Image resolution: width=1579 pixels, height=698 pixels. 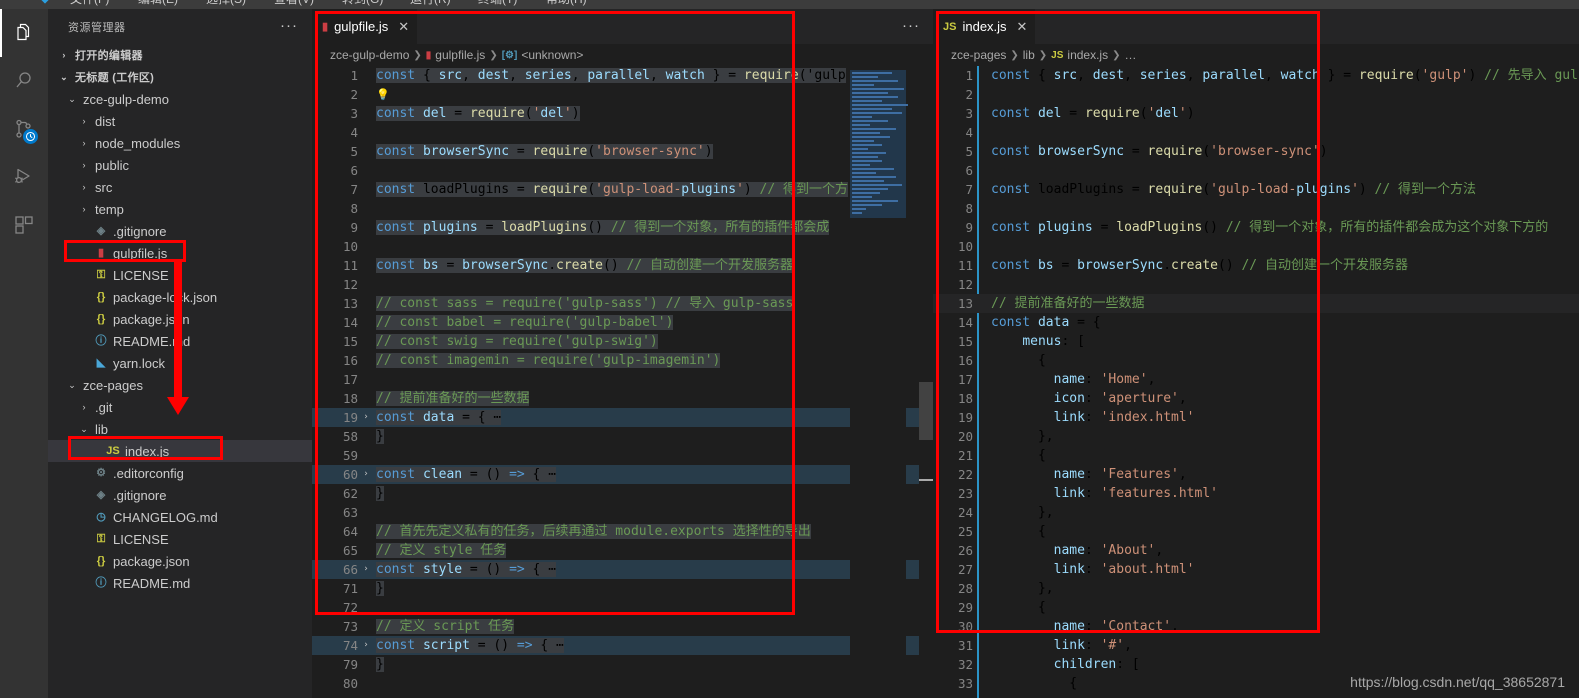 What do you see at coordinates (180, 121) in the screenshot?
I see `tree-item-dist: › dist` at bounding box center [180, 121].